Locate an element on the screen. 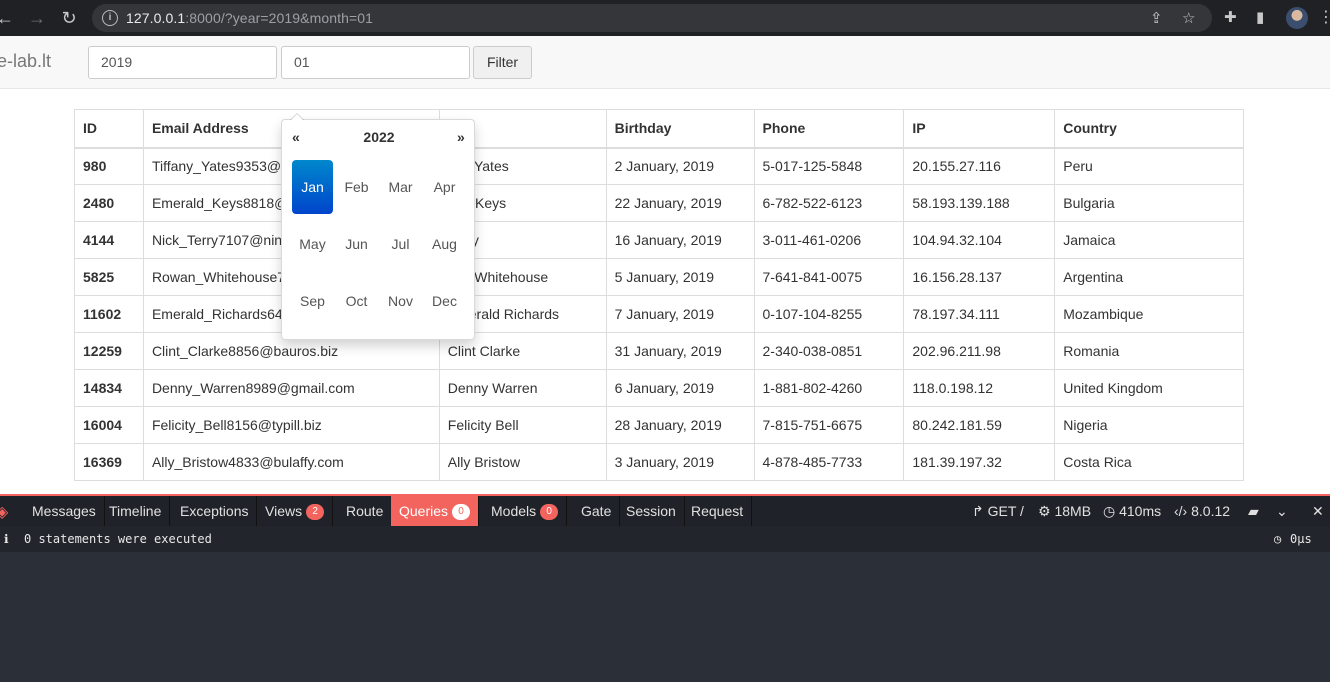 This screenshot has height=682, width=1330. month-nov: Nov is located at coordinates (400, 301).